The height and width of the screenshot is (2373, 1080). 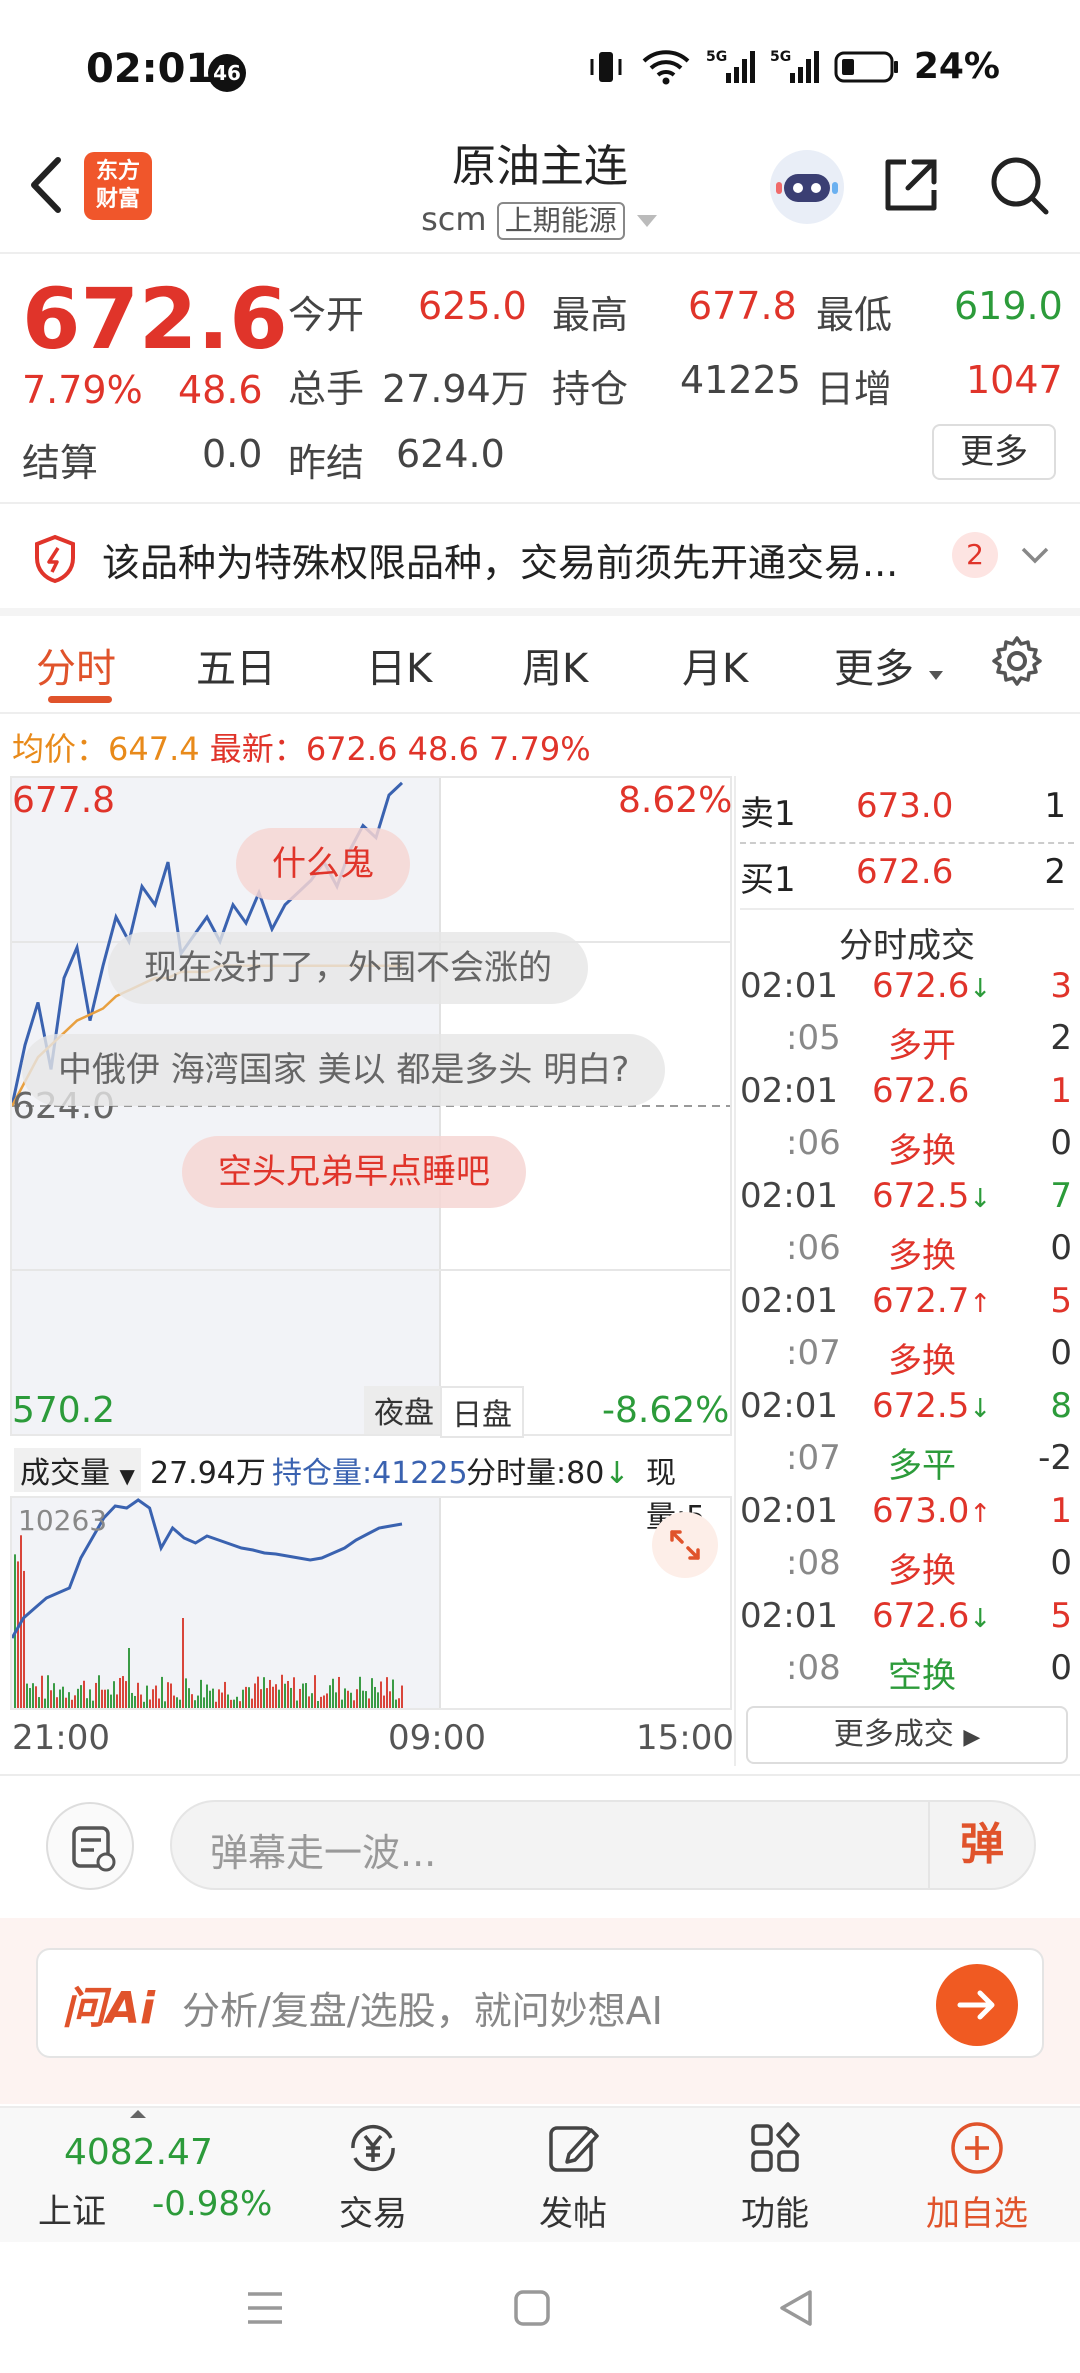 I want to click on search-icon, so click(x=1019, y=185).